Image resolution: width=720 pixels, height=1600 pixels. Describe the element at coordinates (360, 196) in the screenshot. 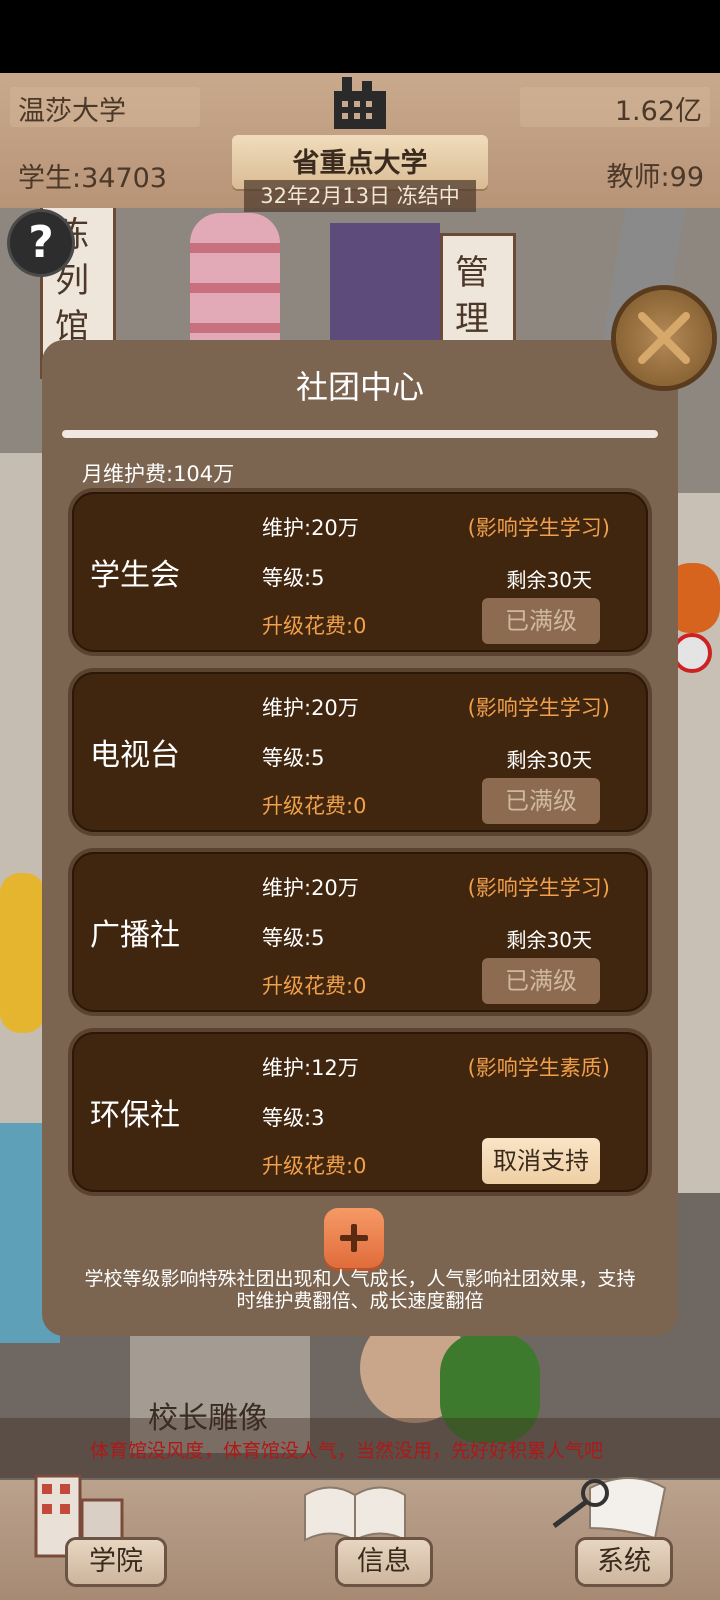

I see `game-date-status: 32年2月13日 冻结中` at that location.